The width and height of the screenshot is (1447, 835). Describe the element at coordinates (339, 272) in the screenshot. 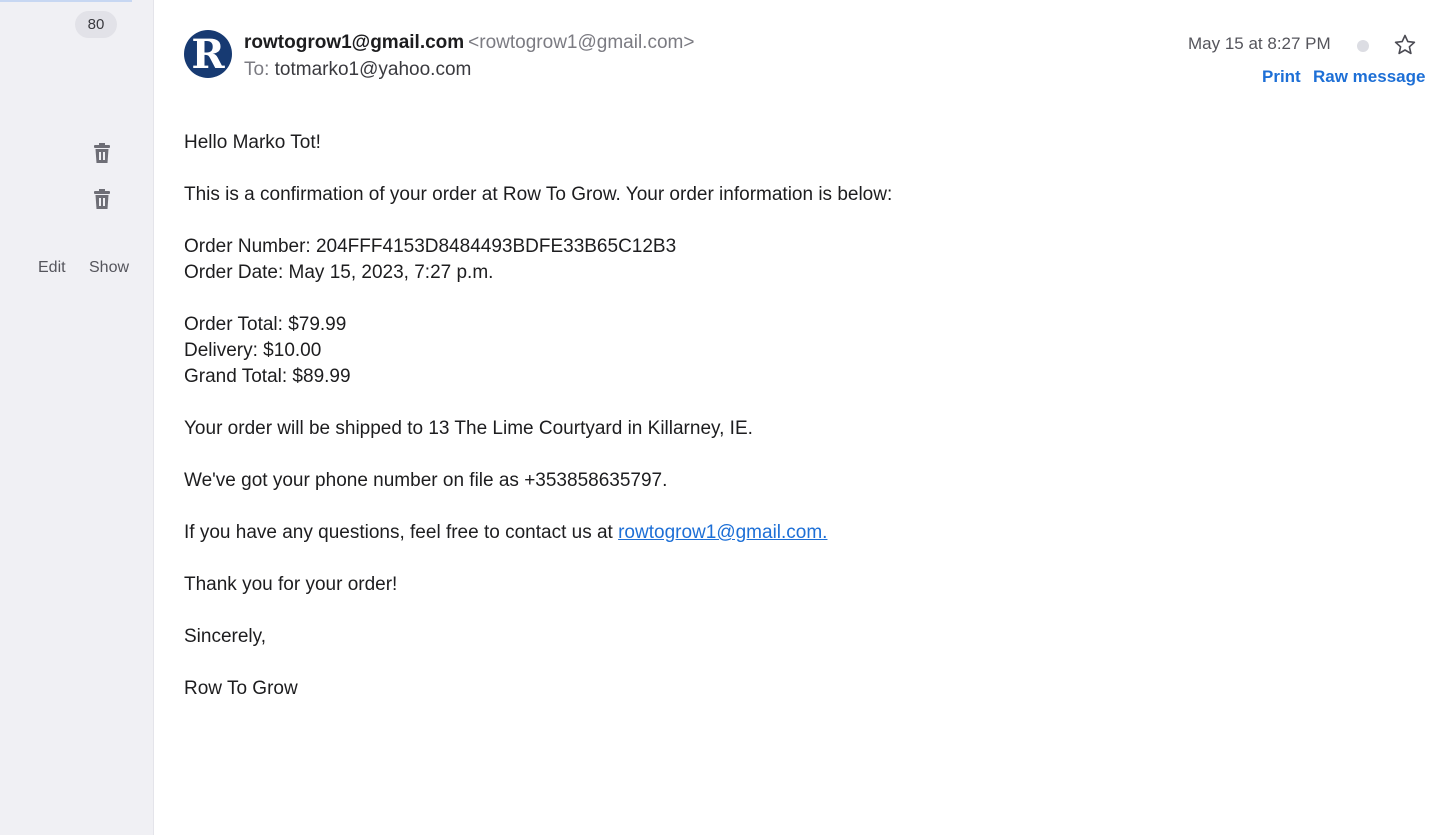

I see `order-date: Order Date: May 15, 2023, 7:27 p.m.` at that location.